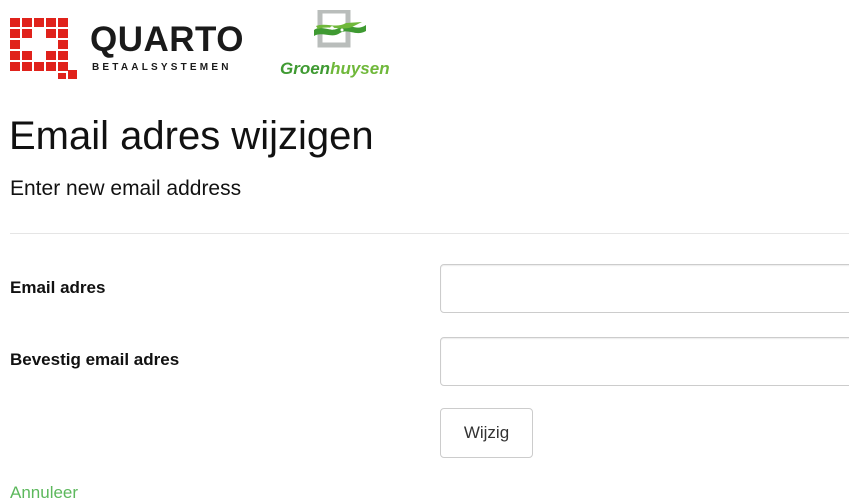  I want to click on groenhuysen-logo-word-part1: Groen, so click(305, 68).